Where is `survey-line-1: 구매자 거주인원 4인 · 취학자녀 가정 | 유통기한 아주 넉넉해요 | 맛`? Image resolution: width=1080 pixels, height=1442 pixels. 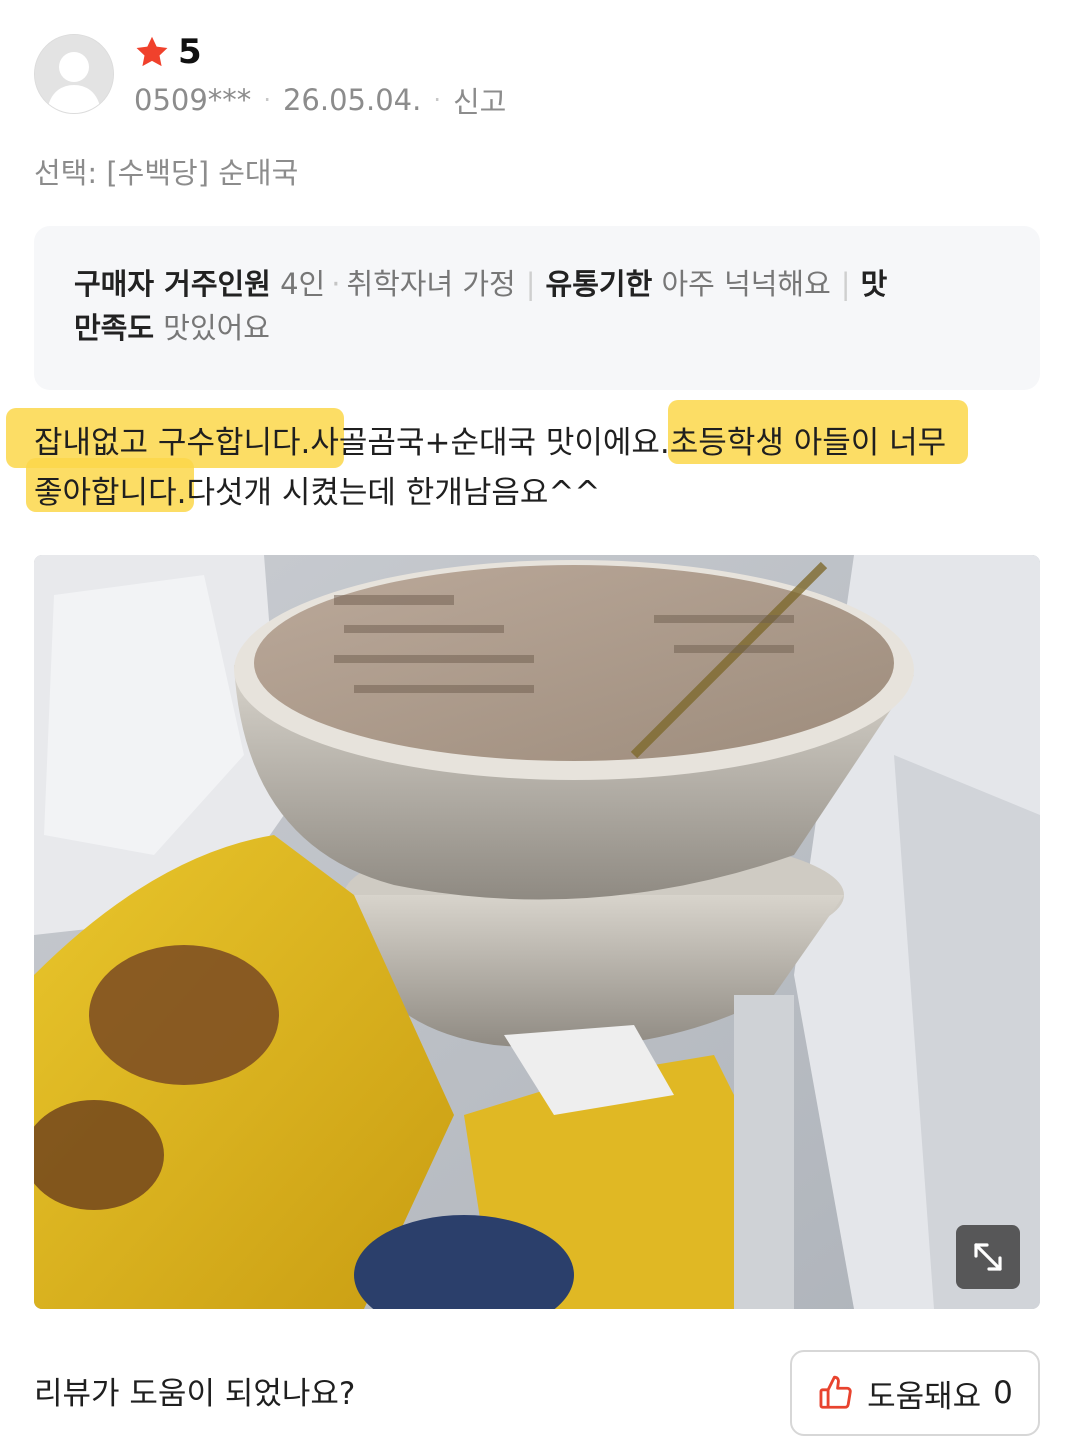
survey-line-1: 구매자 거주인원 4인 · 취학자녀 가정 | 유통기한 아주 넉넉해요 | 맛 is located at coordinates (537, 284).